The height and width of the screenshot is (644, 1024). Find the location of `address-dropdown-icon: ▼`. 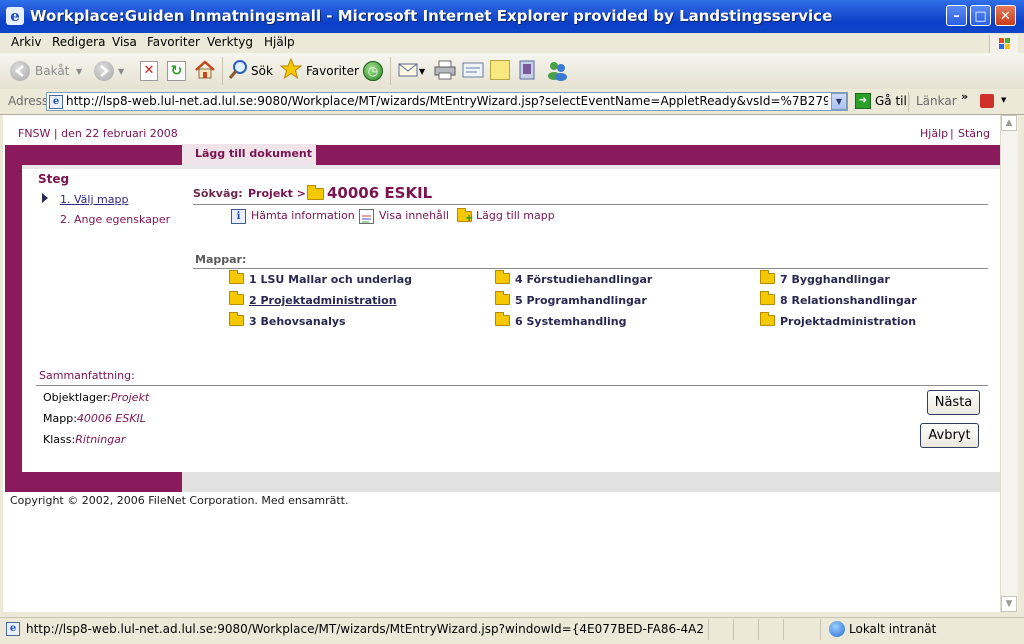

address-dropdown-icon: ▼ is located at coordinates (839, 101).